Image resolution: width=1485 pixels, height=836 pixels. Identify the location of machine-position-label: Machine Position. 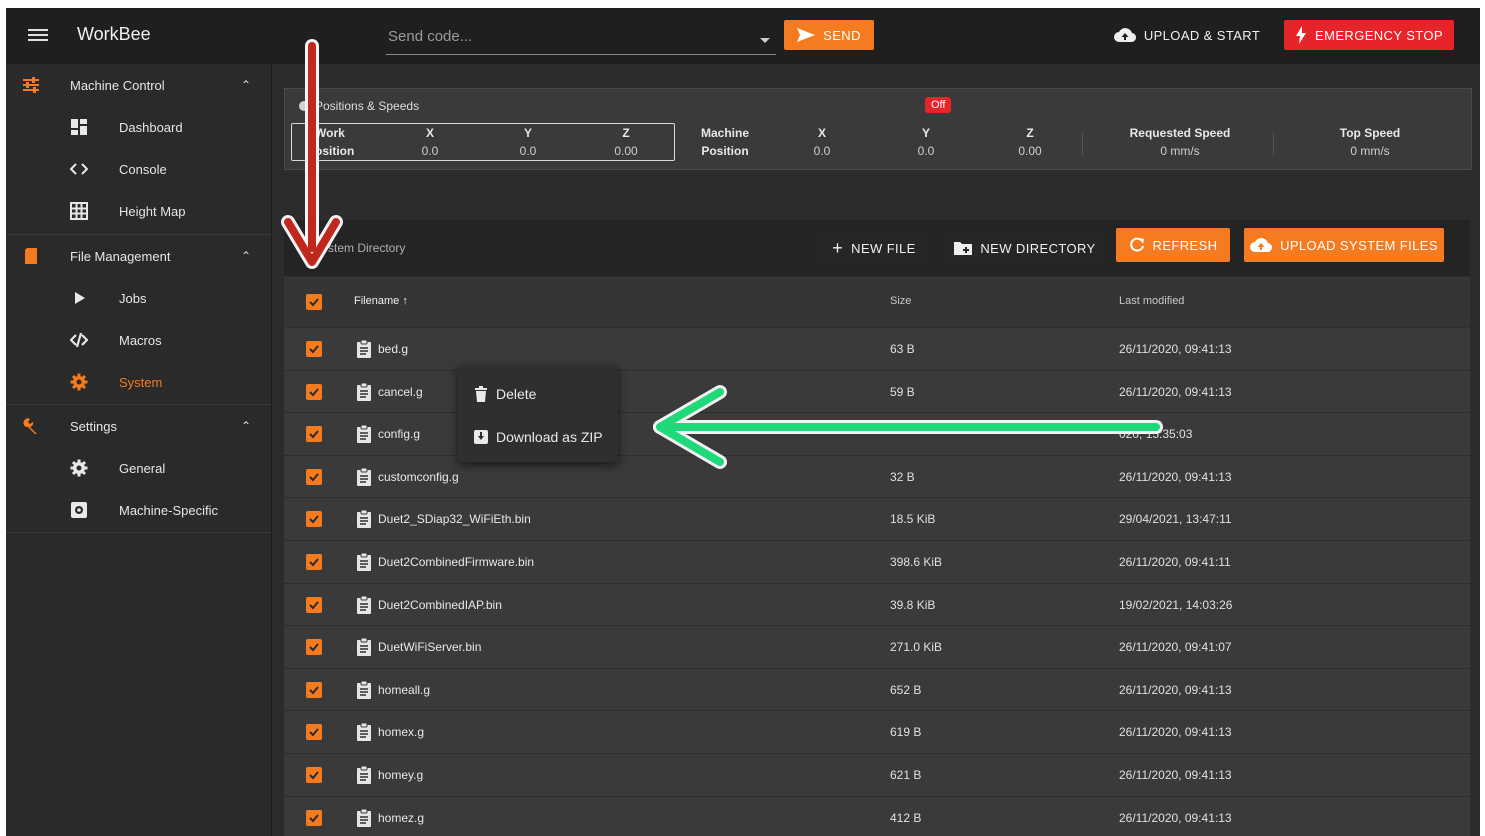
(725, 142).